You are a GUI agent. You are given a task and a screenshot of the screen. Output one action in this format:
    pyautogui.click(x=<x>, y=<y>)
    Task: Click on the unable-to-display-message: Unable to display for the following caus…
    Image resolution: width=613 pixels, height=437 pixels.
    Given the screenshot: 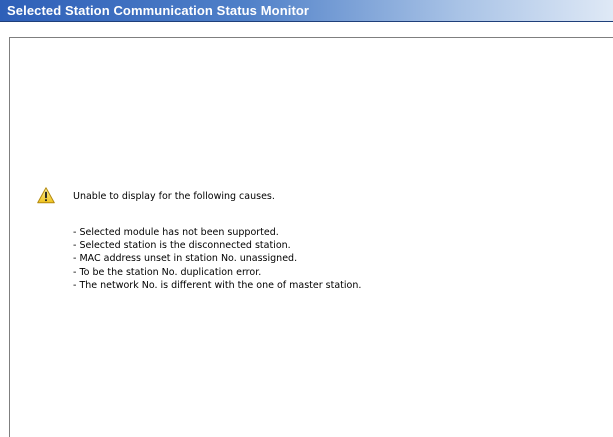 What is the action you would take?
    pyautogui.click(x=174, y=196)
    